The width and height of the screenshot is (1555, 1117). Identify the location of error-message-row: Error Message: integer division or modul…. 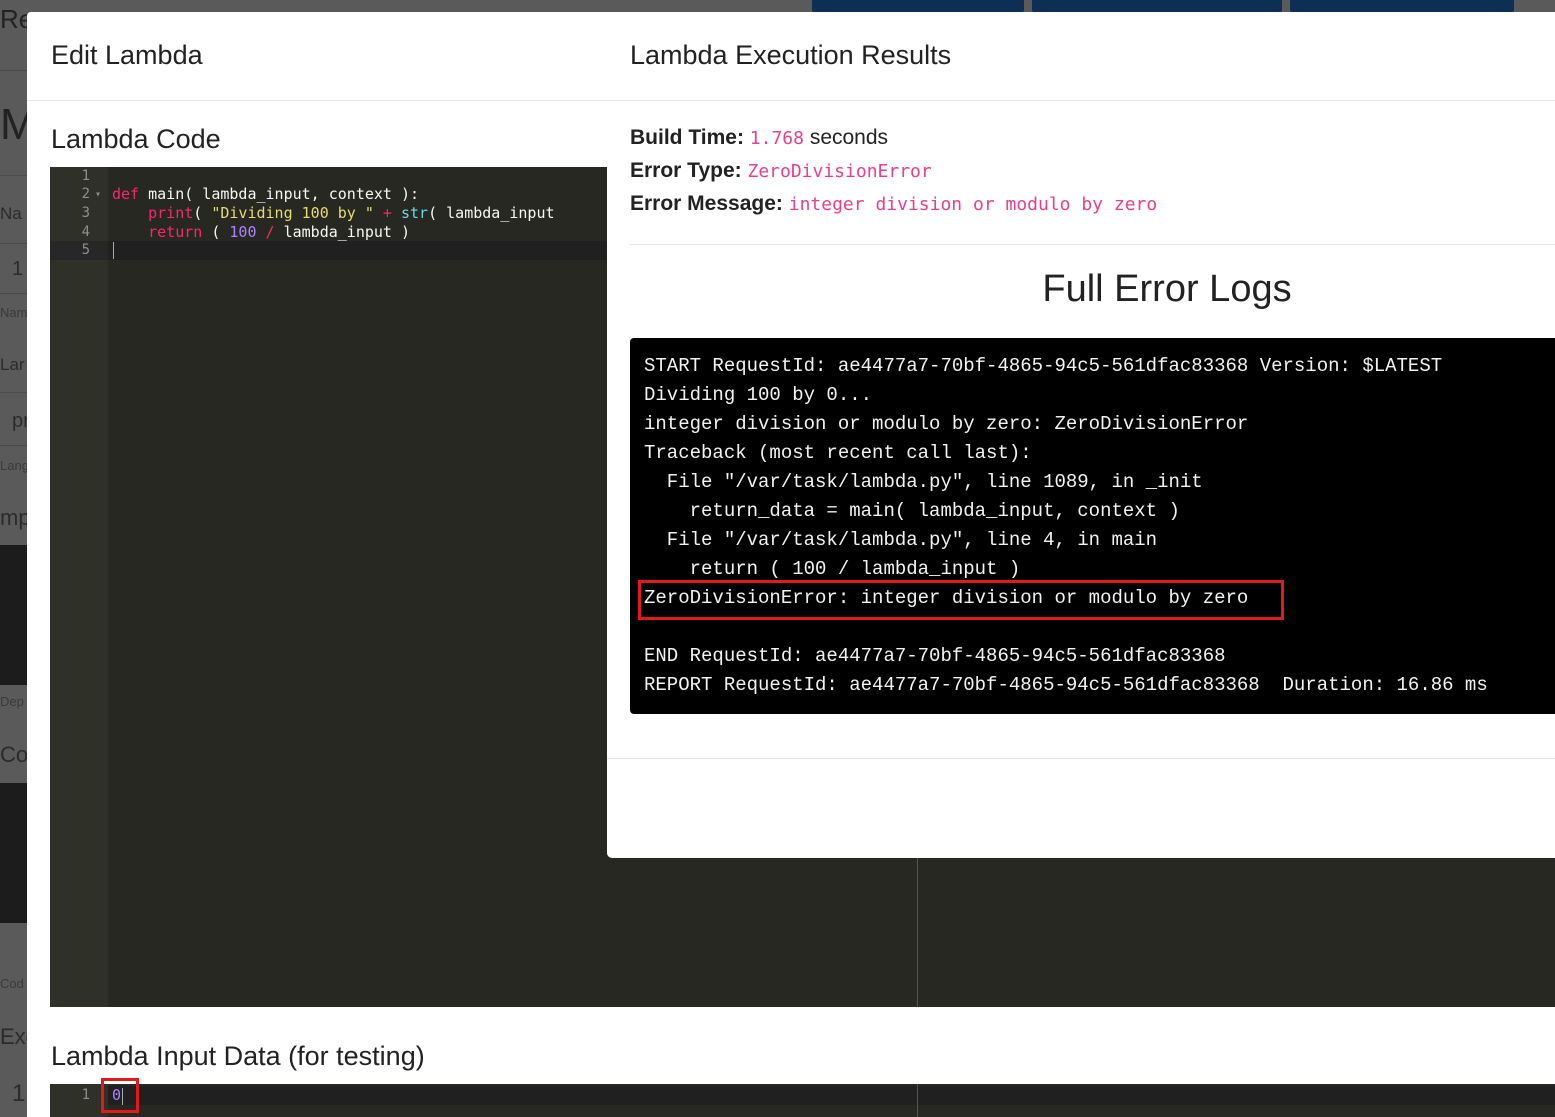
(893, 204).